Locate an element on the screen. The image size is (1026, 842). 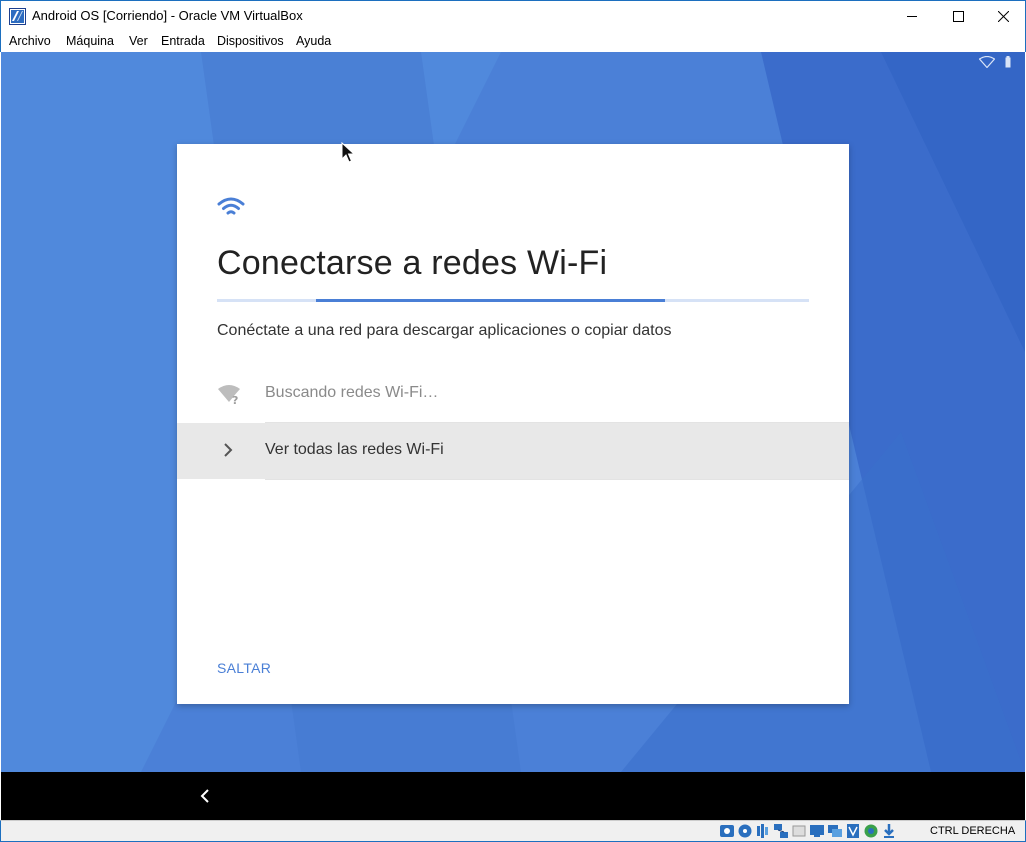
android-navigation-bar is located at coordinates (513, 796).